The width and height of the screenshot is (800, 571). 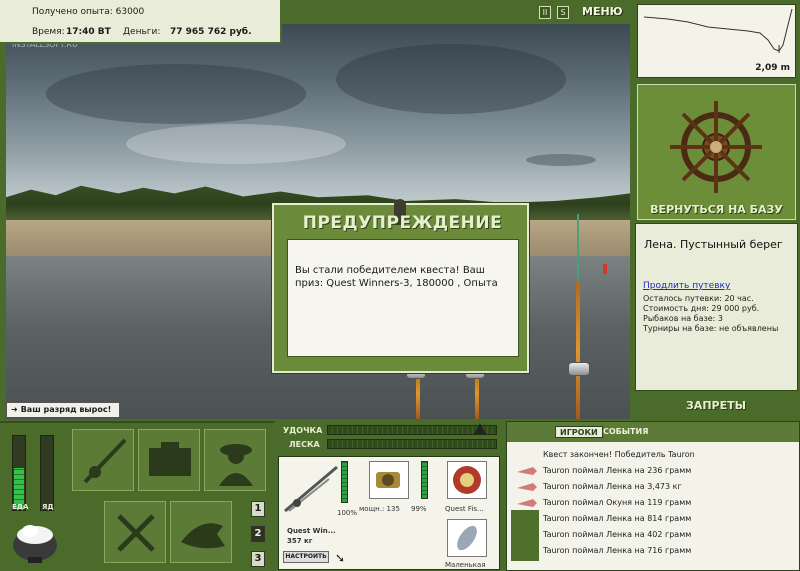 What do you see at coordinates (683, 318) in the screenshot?
I see `fishers-count: Рыбаков на базе: 3` at bounding box center [683, 318].